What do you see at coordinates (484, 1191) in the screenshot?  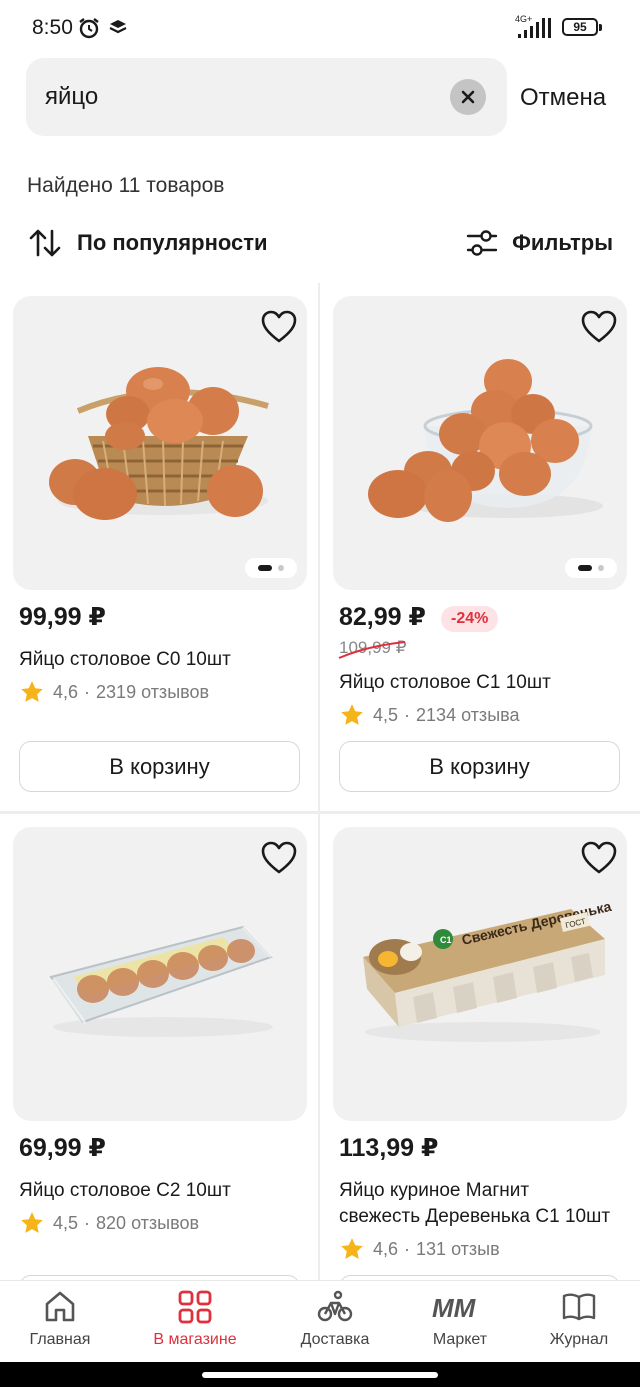 I see `product-title-line1: Яйцо куриное Магнит` at bounding box center [484, 1191].